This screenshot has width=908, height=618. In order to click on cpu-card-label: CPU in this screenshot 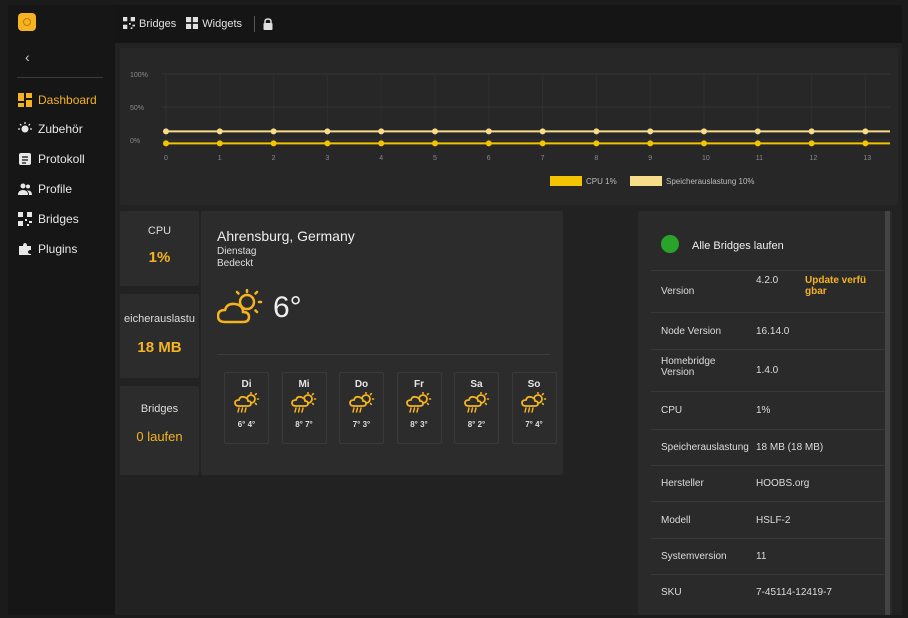, I will do `click(159, 231)`.